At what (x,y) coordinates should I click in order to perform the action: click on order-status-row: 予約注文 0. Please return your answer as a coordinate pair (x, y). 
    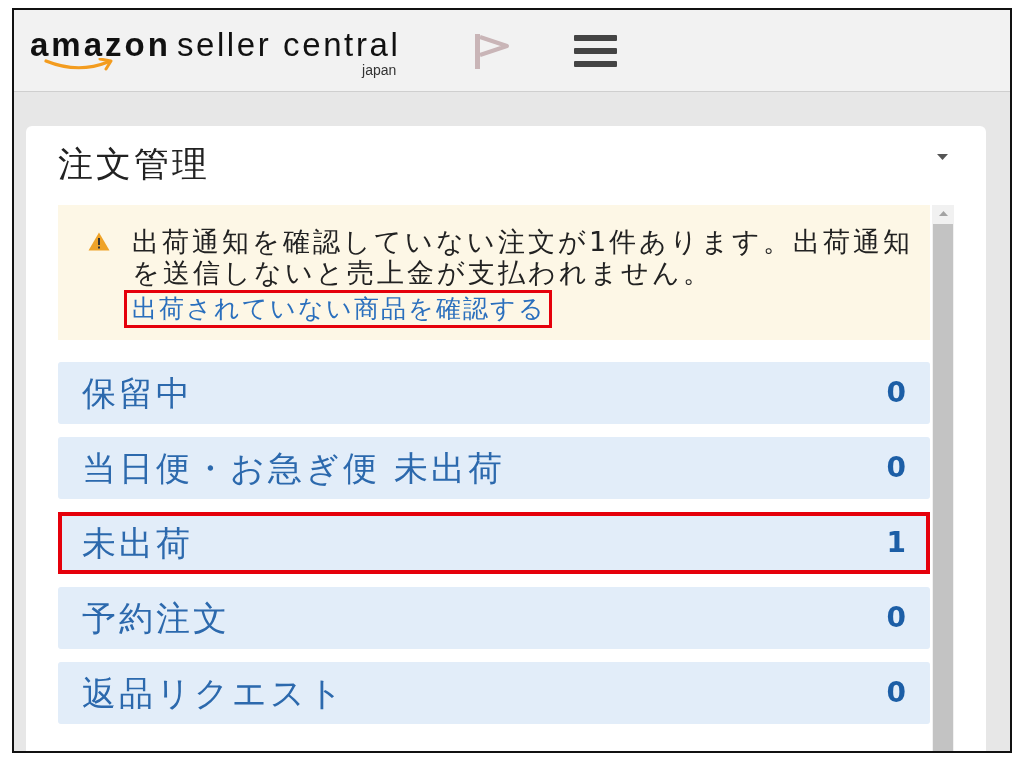
    Looking at the image, I should click on (494, 618).